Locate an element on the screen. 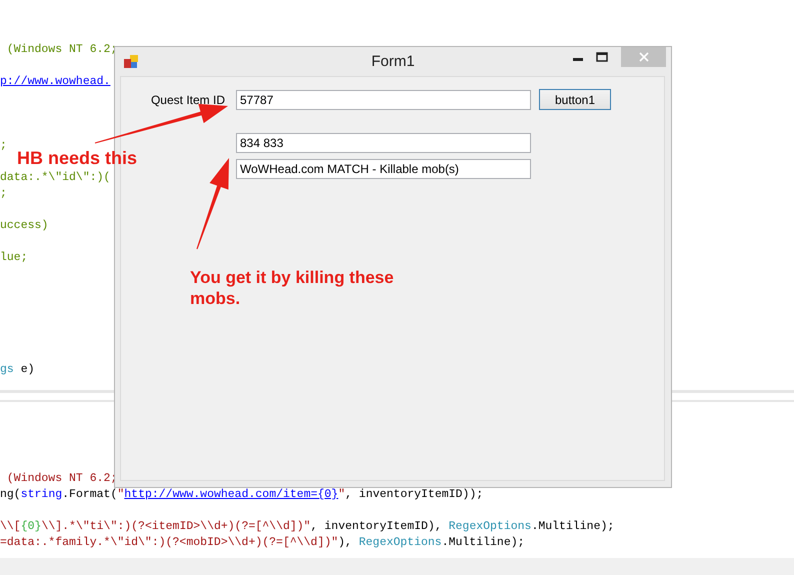 This screenshot has width=794, height=575. code-string: (Windows NT 6.2; is located at coordinates (62, 478).